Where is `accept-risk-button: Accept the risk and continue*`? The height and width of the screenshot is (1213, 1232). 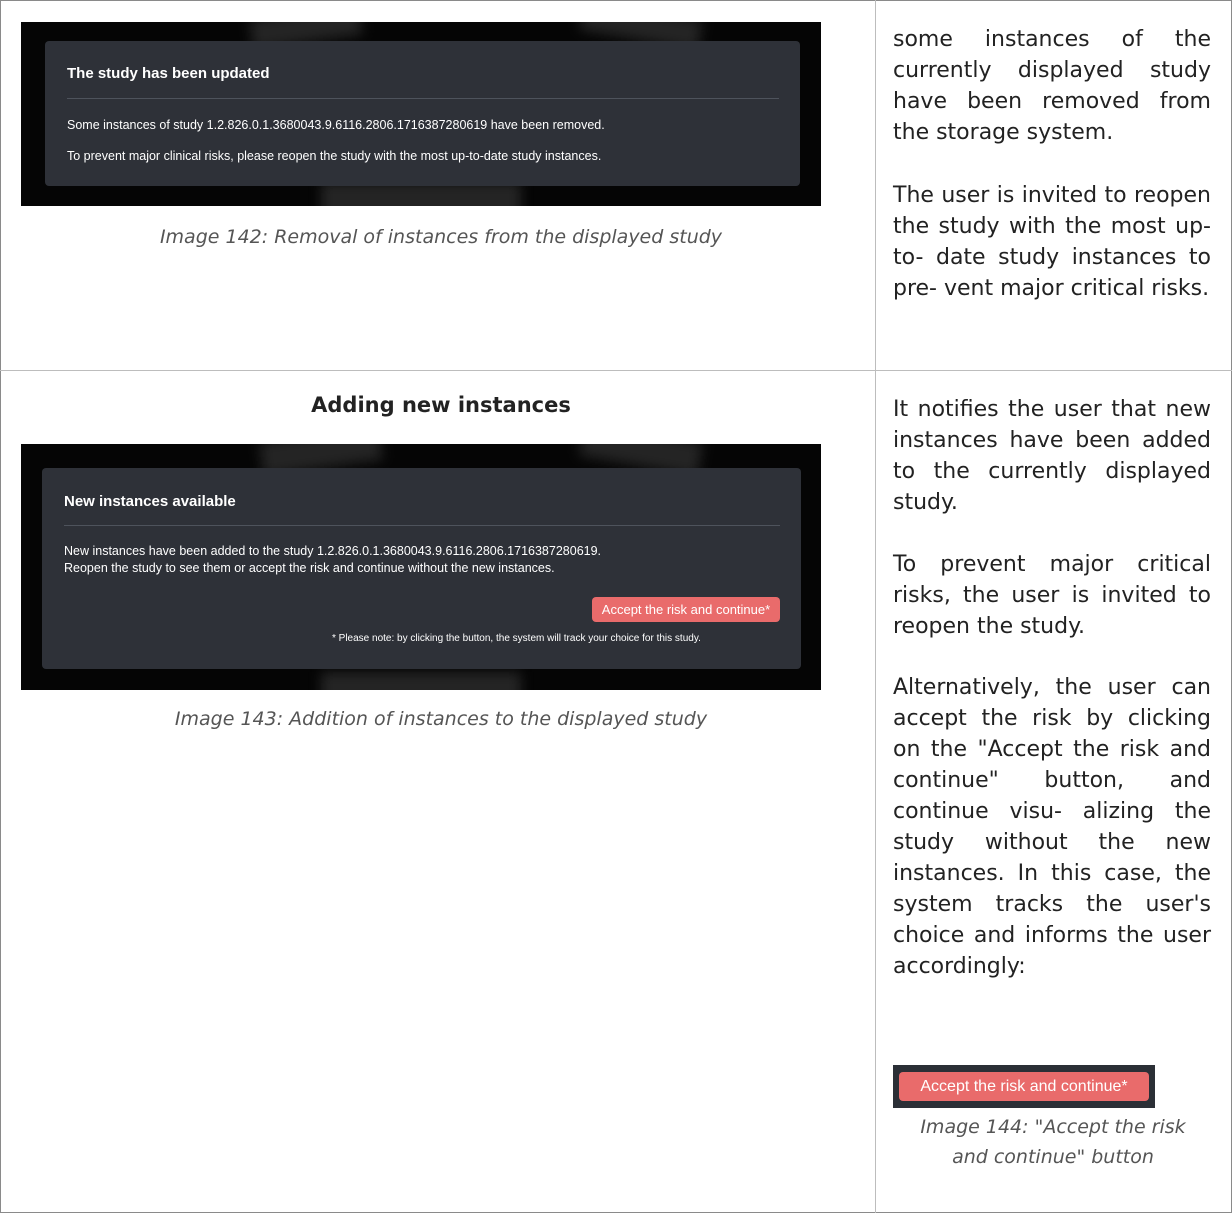
accept-risk-button: Accept the risk and continue* is located at coordinates (686, 609).